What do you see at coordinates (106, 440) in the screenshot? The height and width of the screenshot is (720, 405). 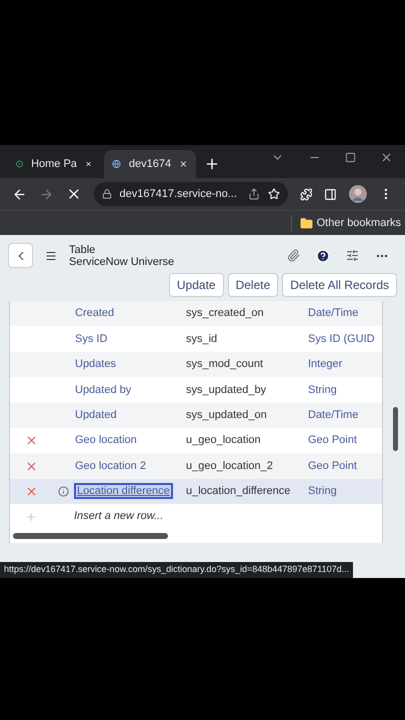 I see `label-link: Geo location` at bounding box center [106, 440].